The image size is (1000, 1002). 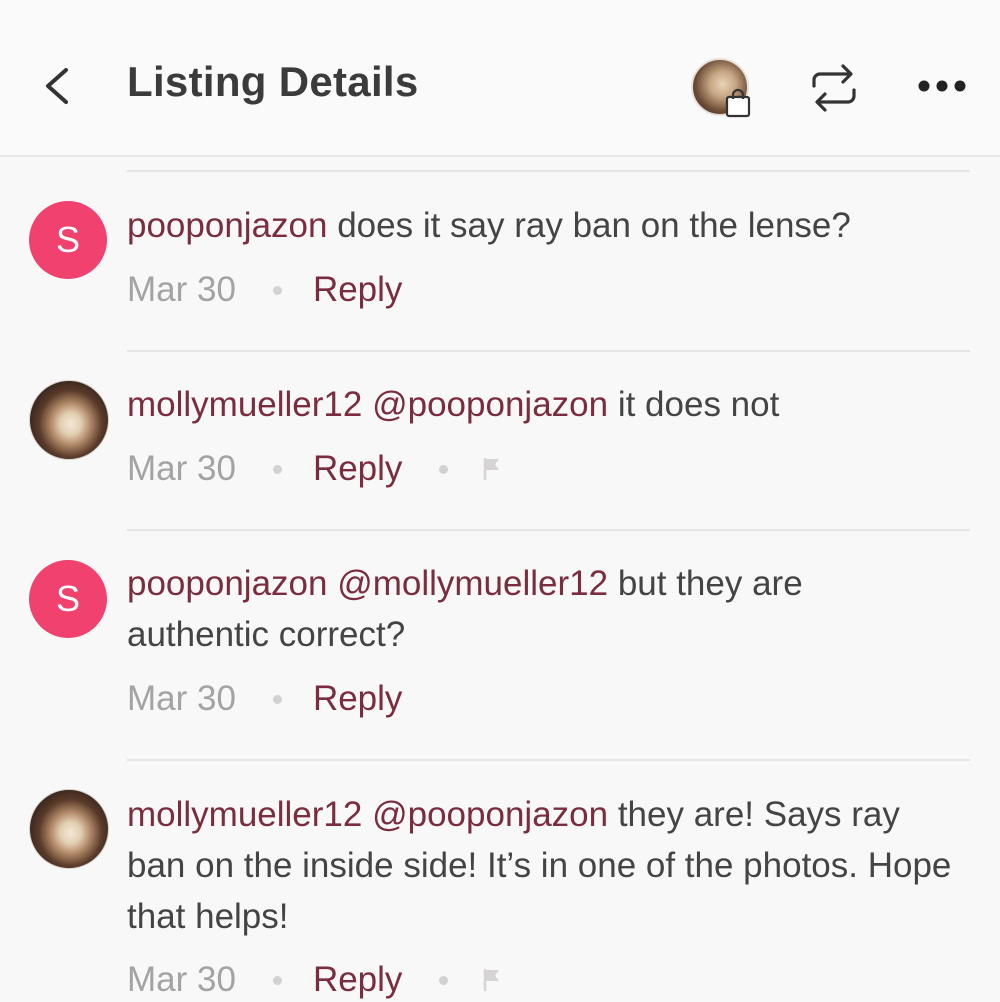 I want to click on shopping-bag-icon, so click(x=738, y=103).